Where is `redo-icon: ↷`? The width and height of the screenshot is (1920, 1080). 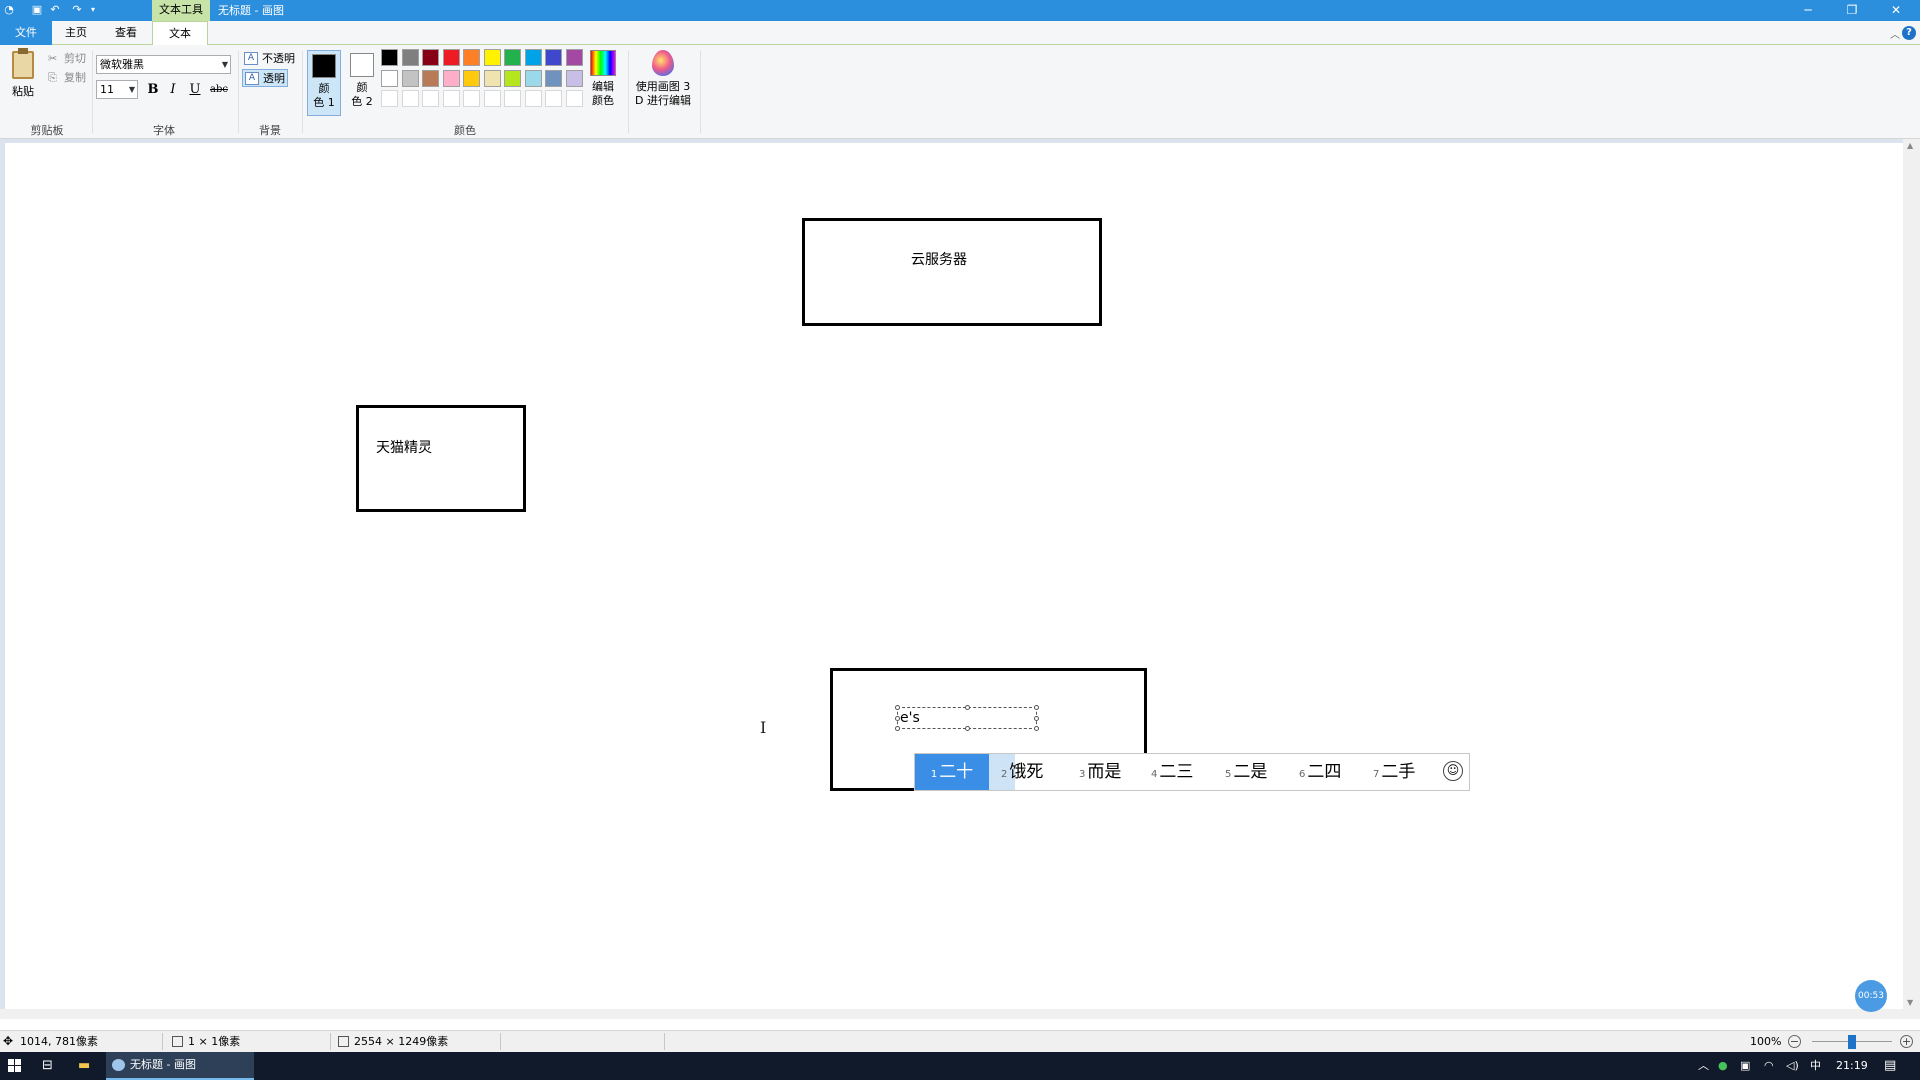
redo-icon: ↷ is located at coordinates (77, 10).